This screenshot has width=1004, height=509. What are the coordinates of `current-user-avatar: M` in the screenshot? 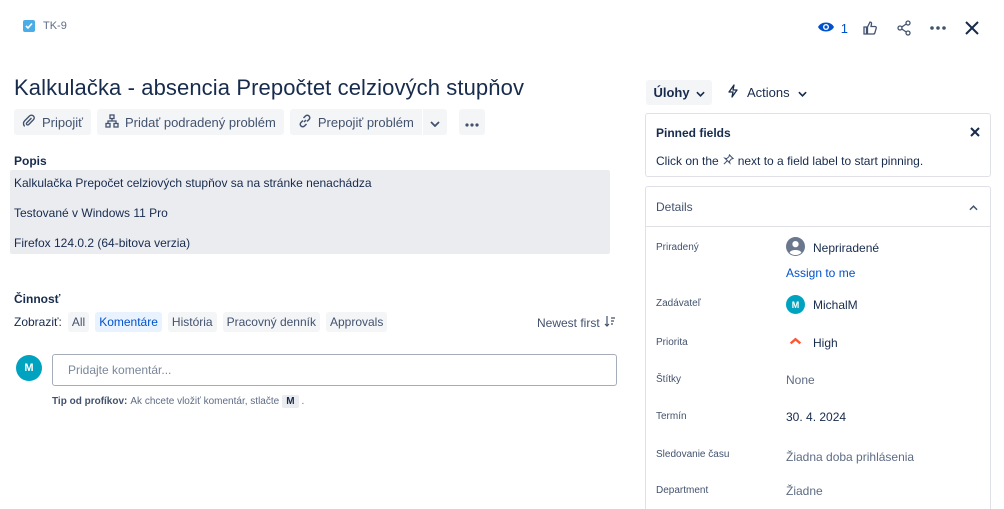 It's located at (29, 368).